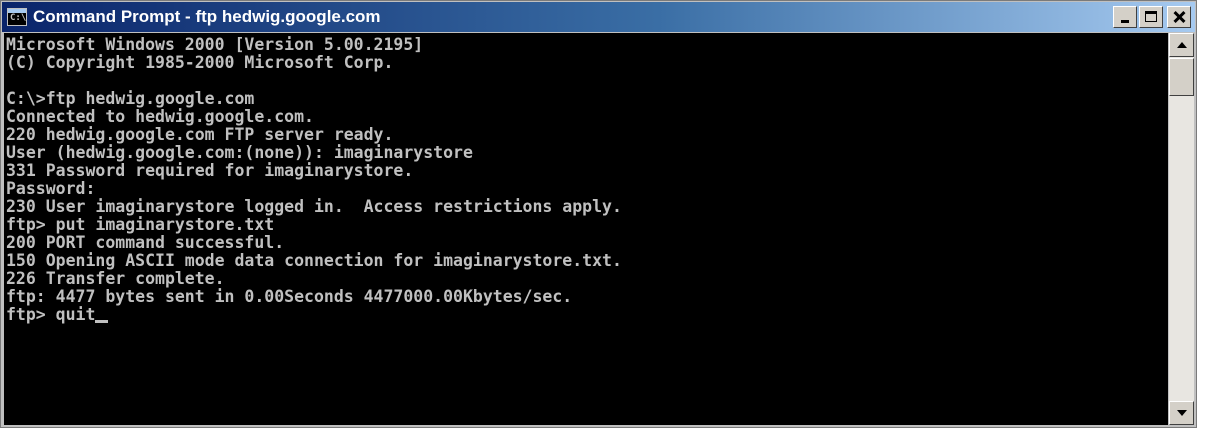 Image resolution: width=1207 pixels, height=438 pixels. I want to click on scroll-up-arrow-icon, so click(1182, 45).